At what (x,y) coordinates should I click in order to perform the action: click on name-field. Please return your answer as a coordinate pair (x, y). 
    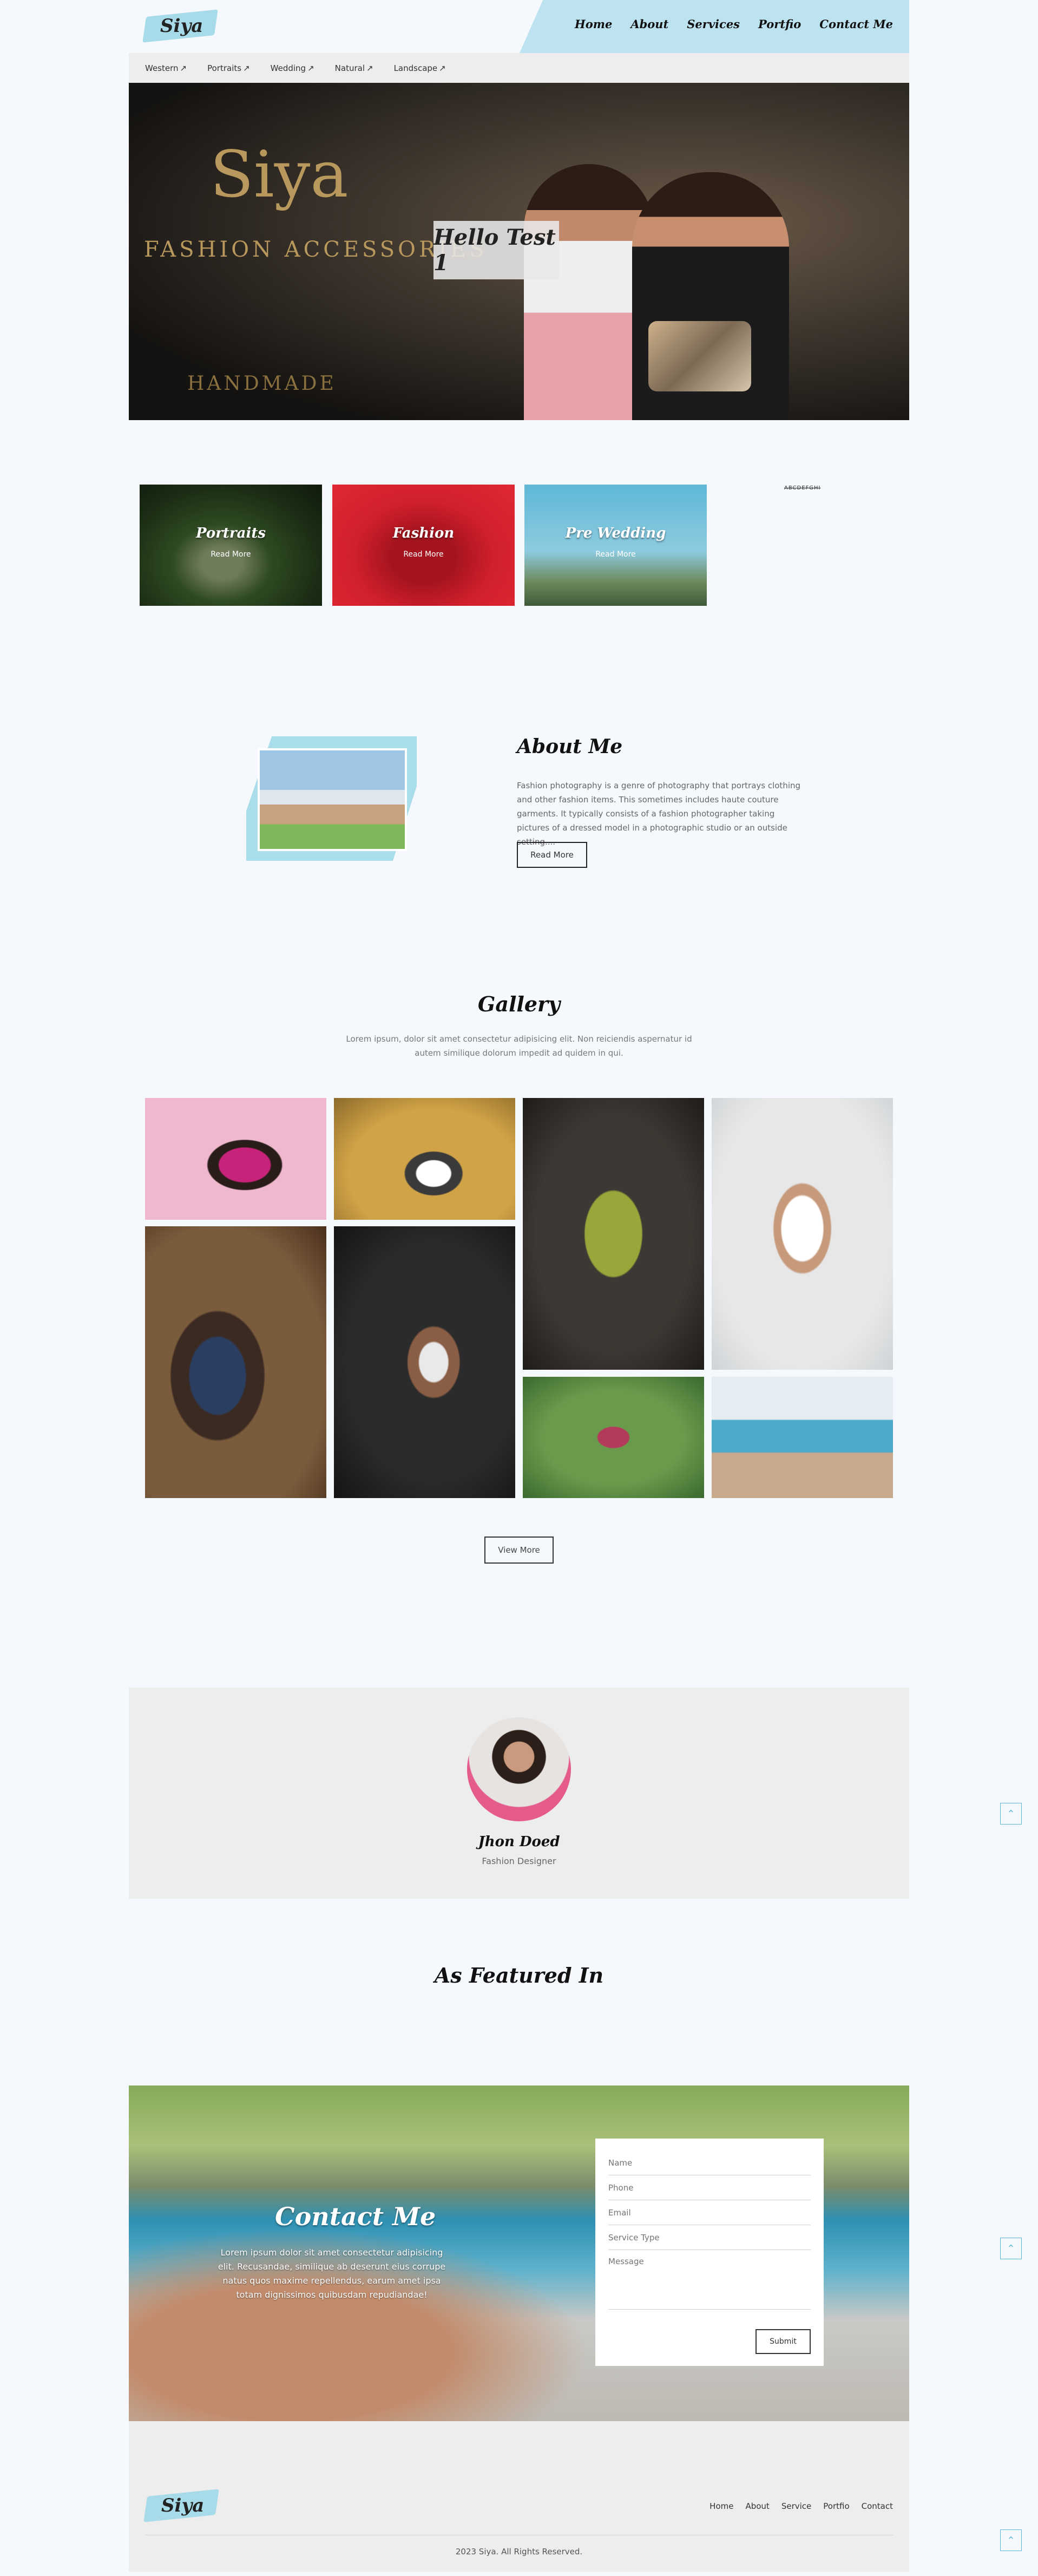
    Looking at the image, I should click on (709, 2162).